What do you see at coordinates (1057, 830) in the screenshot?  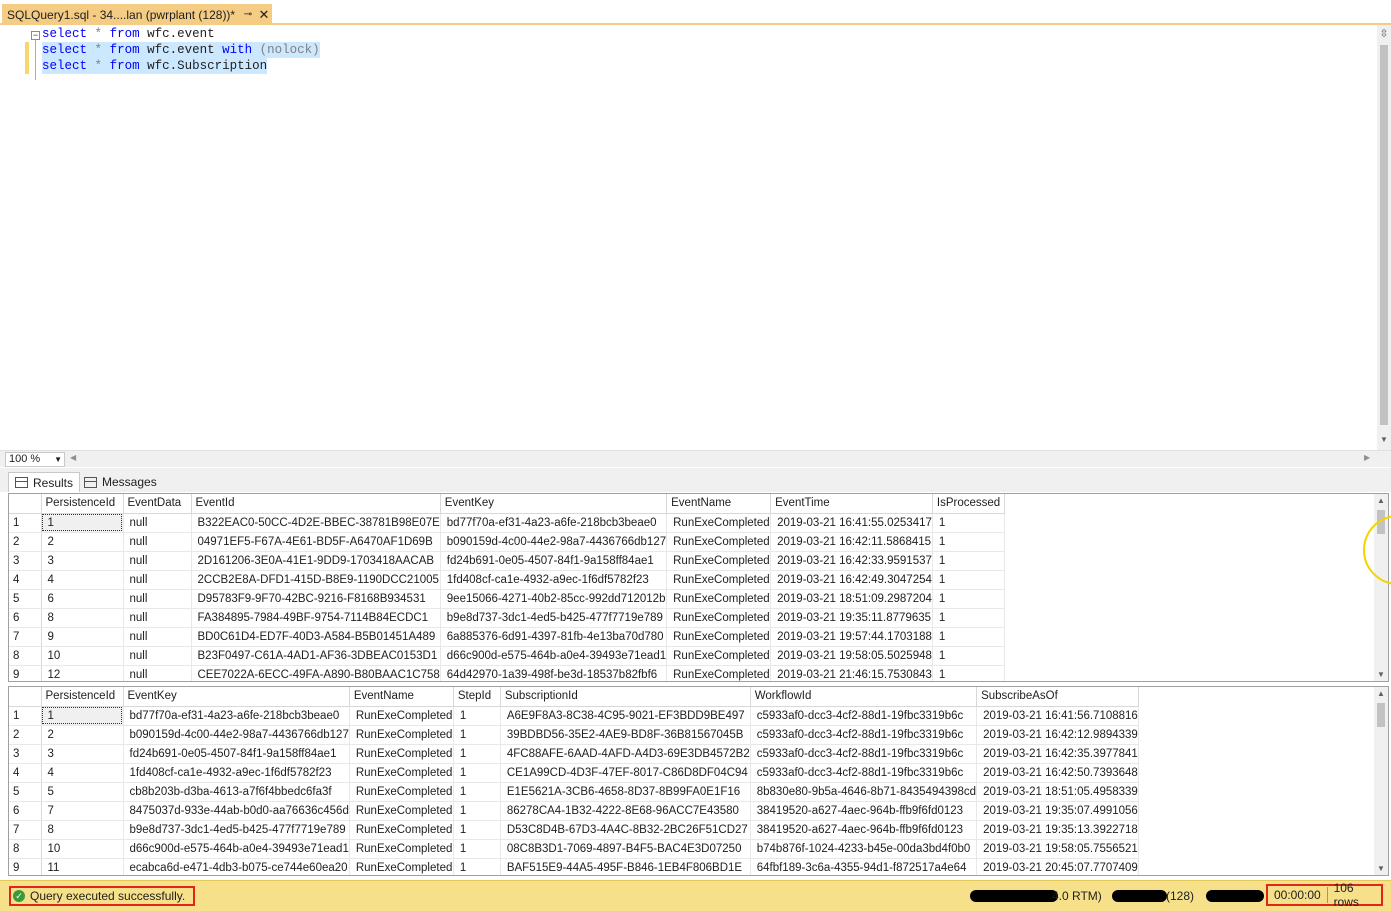 I see `grid-cell: 2019-03-21 19:35:13.3922718` at bounding box center [1057, 830].